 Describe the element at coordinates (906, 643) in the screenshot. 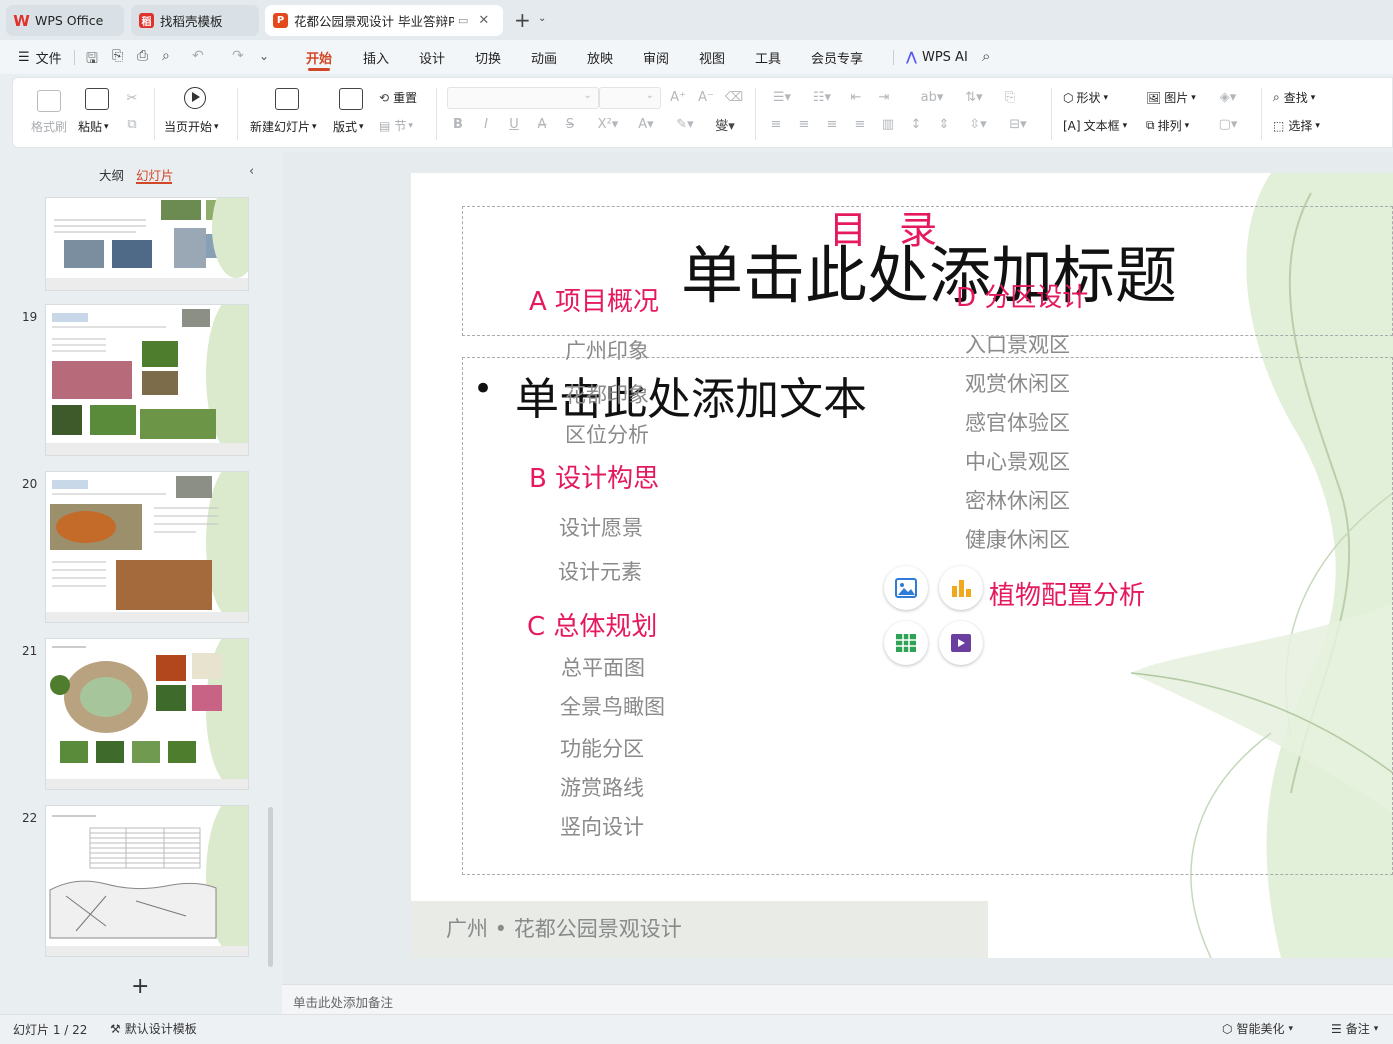

I see `insert-table-button` at that location.